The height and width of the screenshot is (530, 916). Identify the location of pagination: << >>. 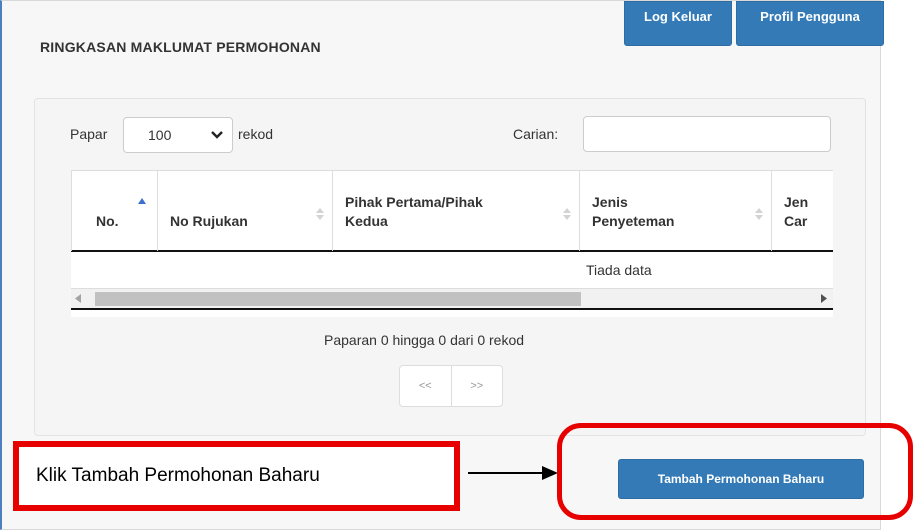
(451, 386).